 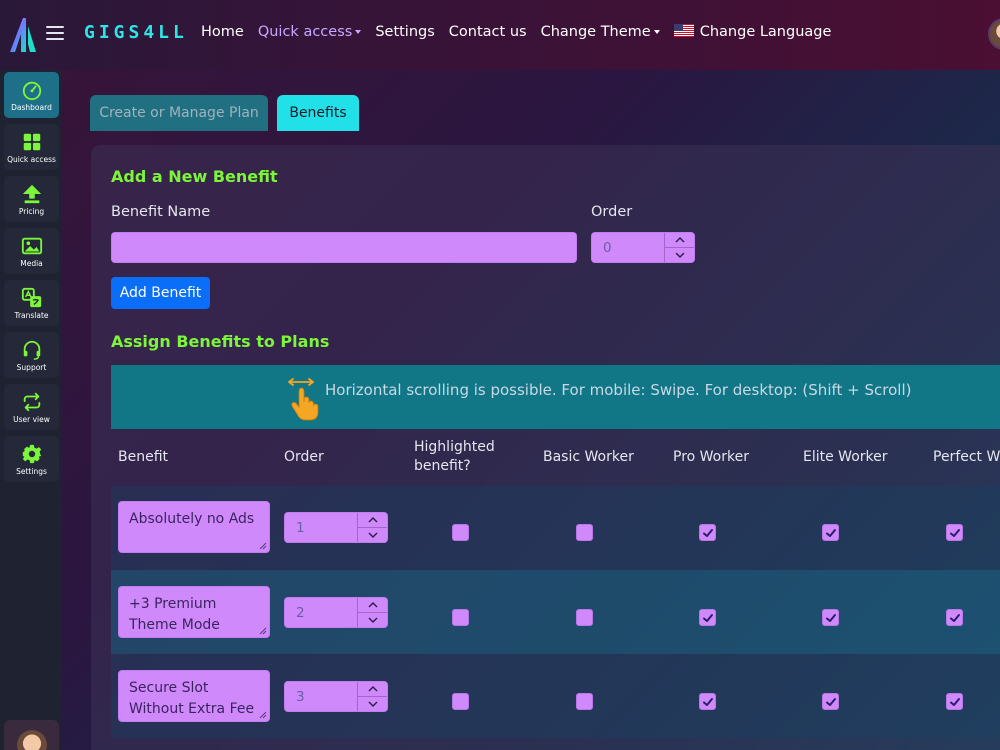 I want to click on grid-icon, so click(x=31, y=141).